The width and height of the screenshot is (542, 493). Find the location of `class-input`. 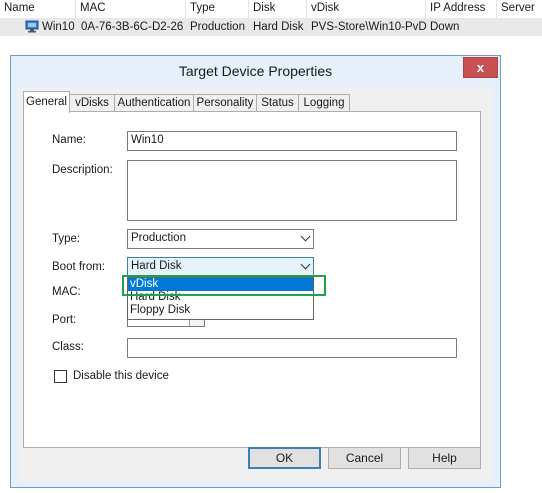

class-input is located at coordinates (292, 348).